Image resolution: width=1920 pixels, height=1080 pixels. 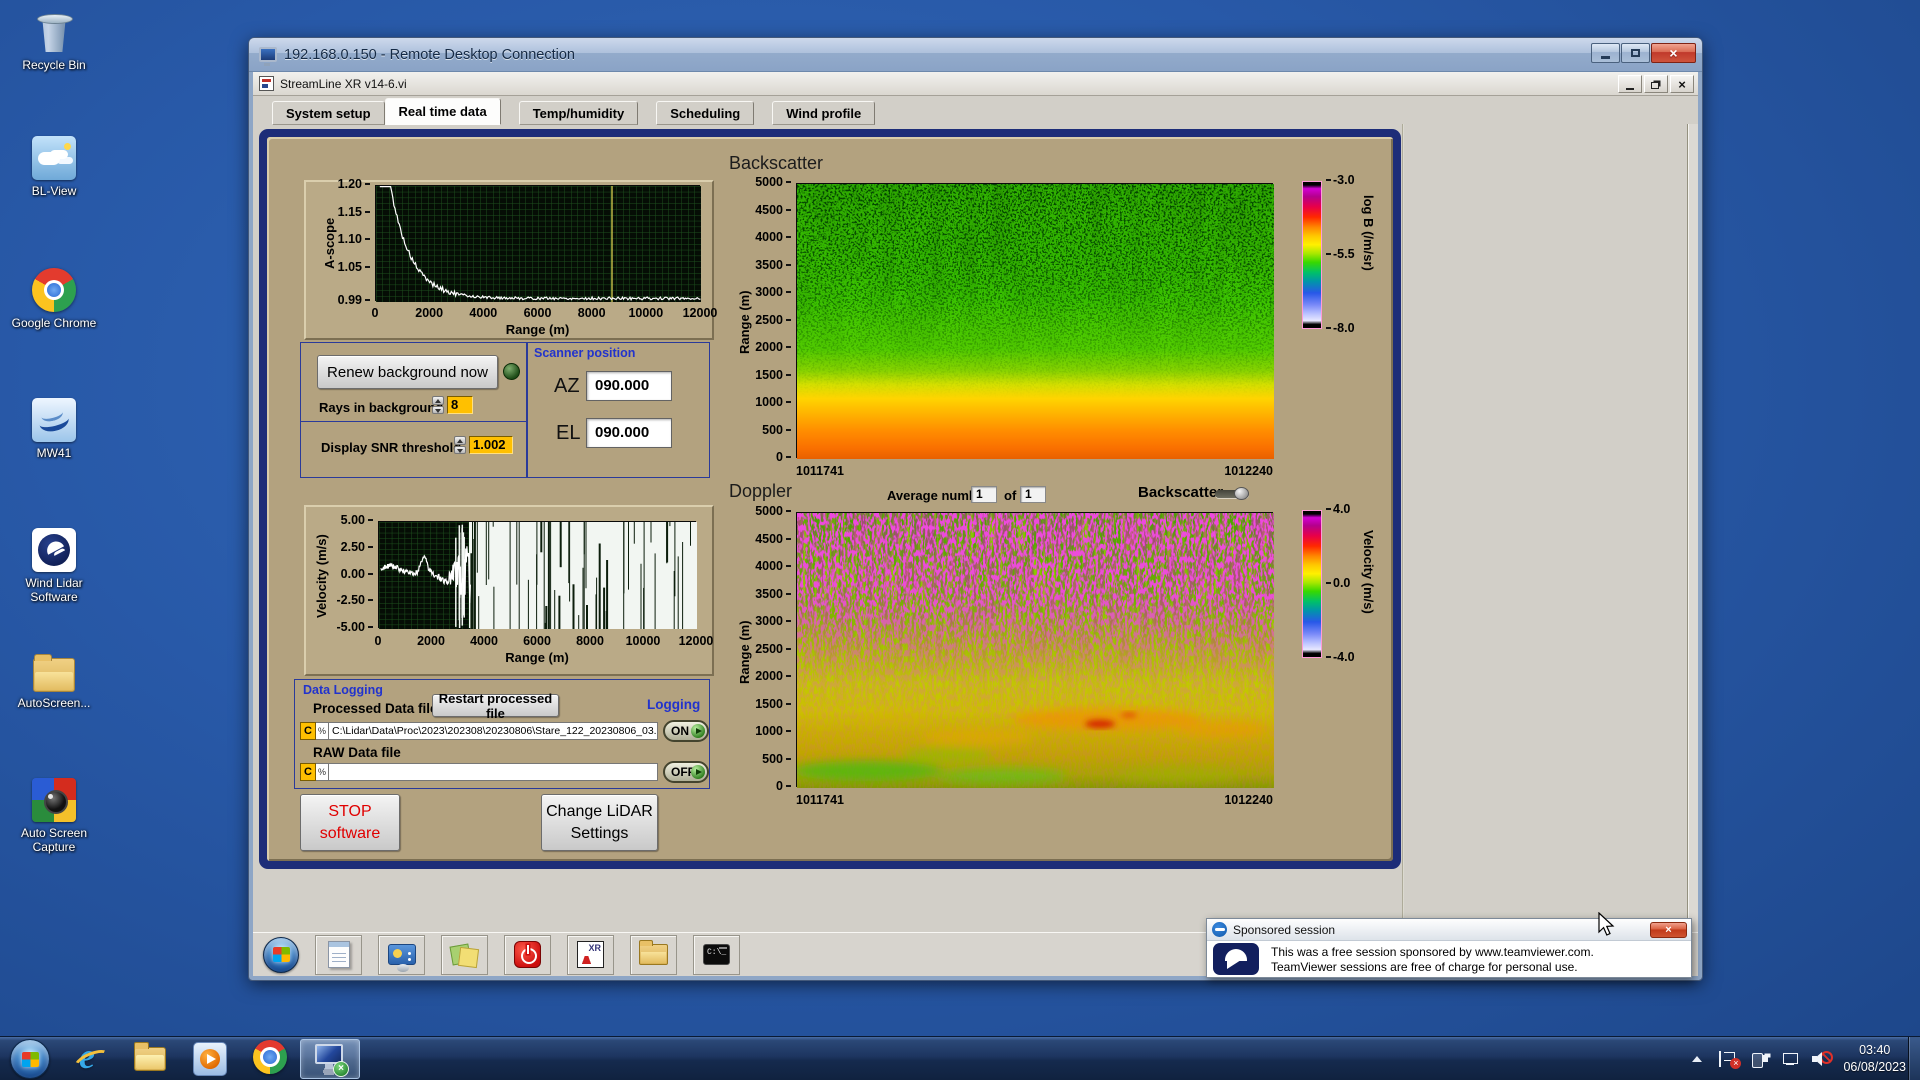 I want to click on vi-close-button: ×, so click(x=1682, y=84).